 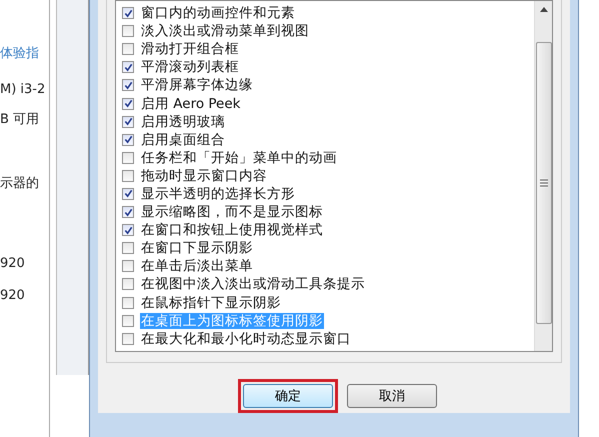 I want to click on dialog-button: 取消, so click(x=392, y=396).